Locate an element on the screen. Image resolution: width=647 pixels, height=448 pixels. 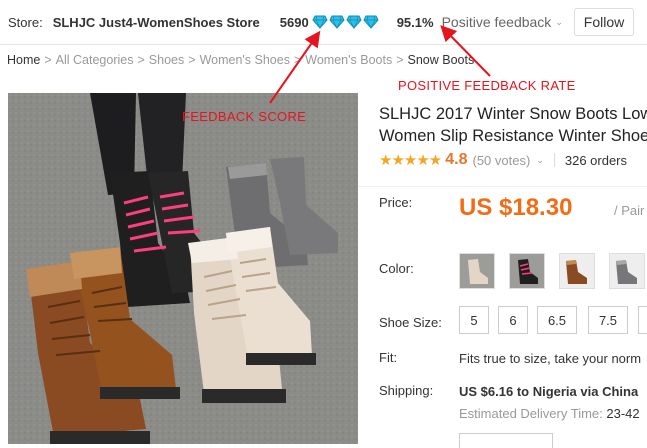
positive-feedback-dropdown: Positive feedback ⌄ is located at coordinates (502, 22).